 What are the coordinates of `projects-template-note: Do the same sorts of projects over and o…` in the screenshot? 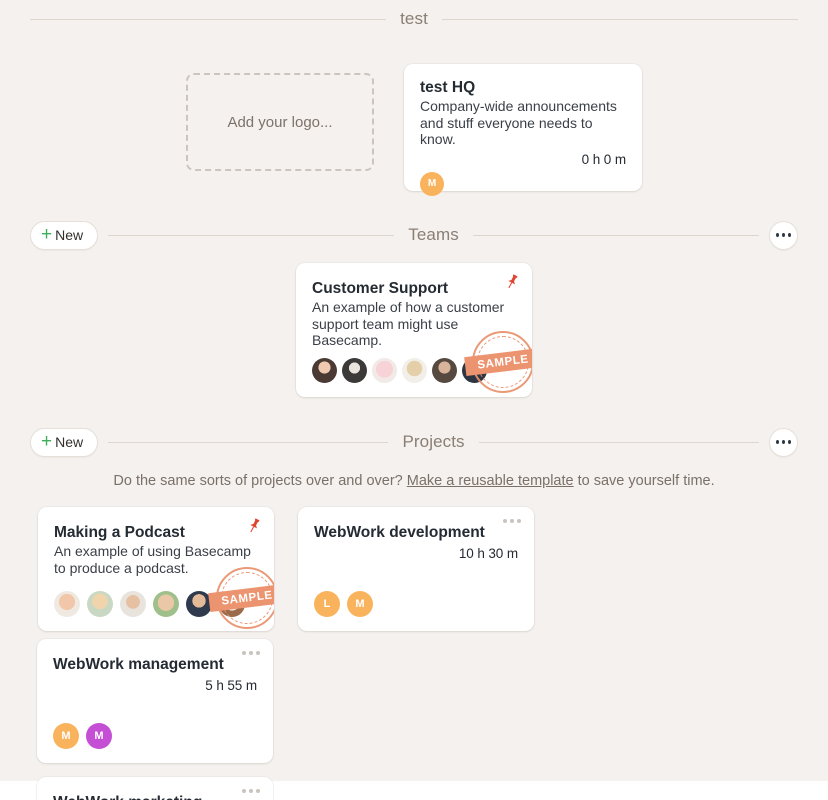 It's located at (414, 481).